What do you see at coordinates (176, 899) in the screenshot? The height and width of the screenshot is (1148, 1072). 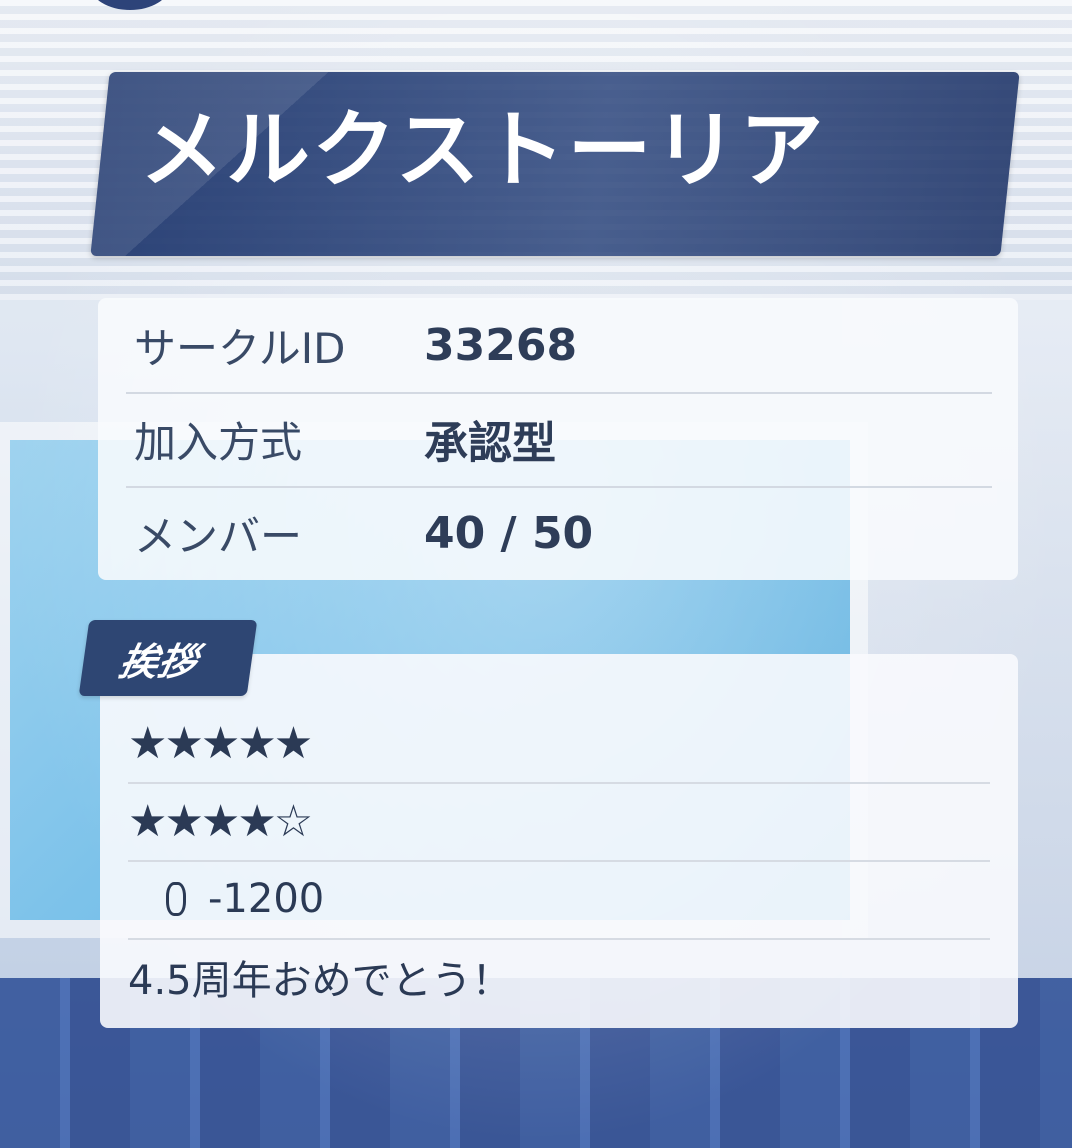 I see `jewel-icon` at bounding box center [176, 899].